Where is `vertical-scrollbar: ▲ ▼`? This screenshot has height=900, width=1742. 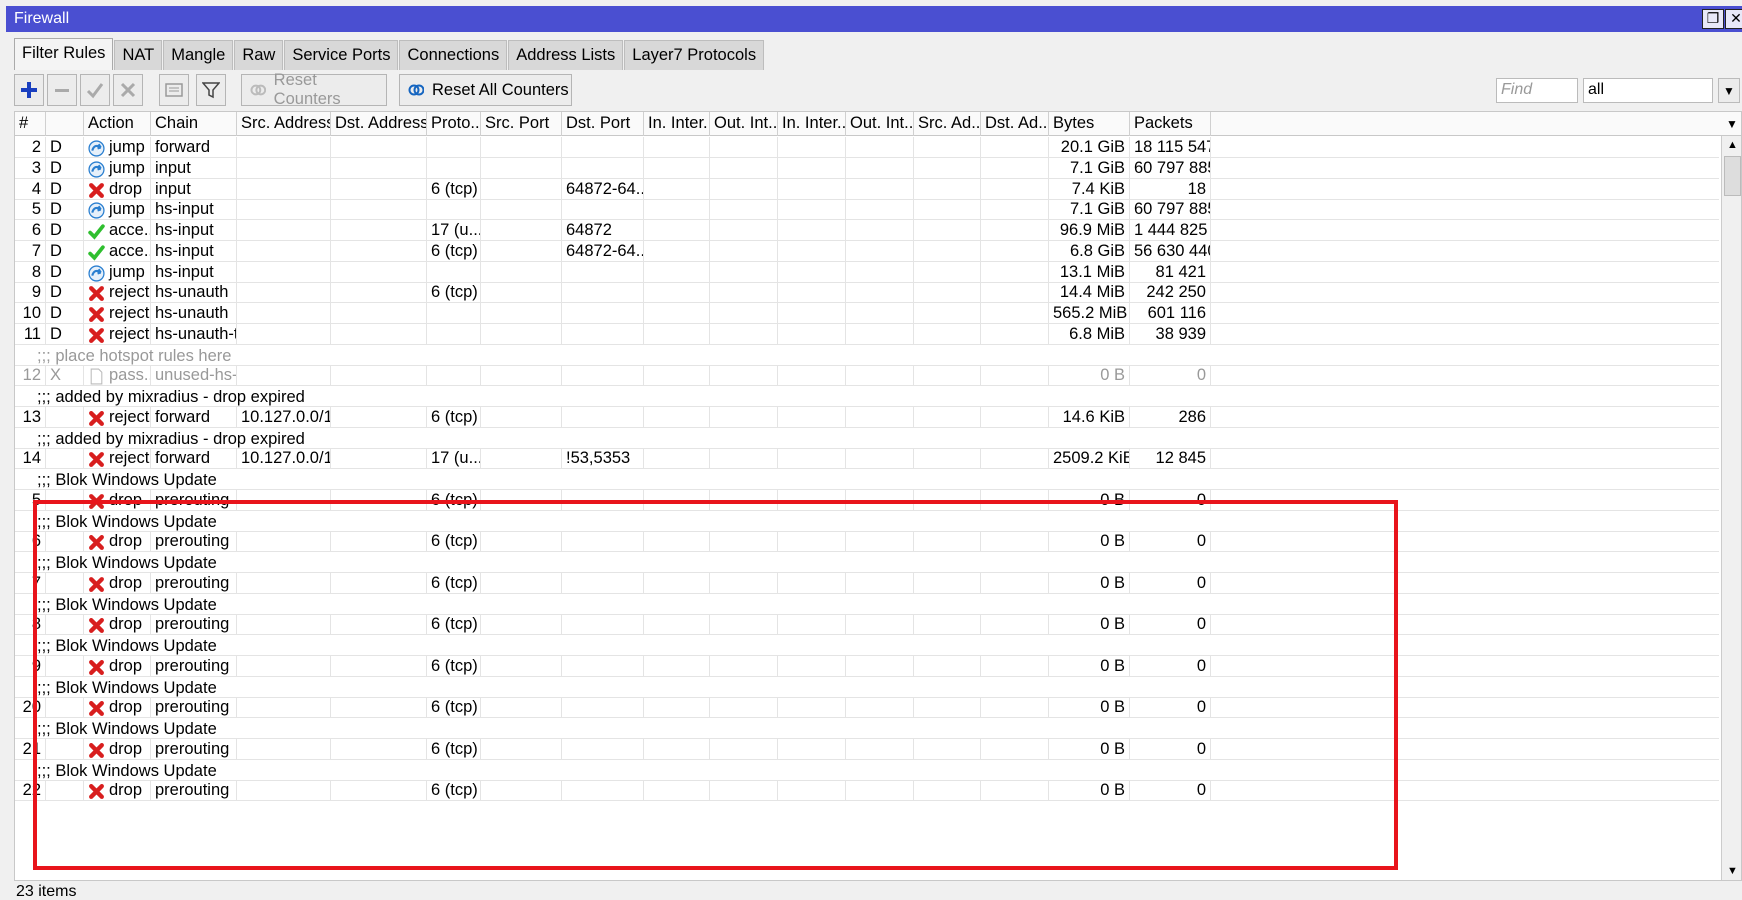 vertical-scrollbar: ▲ ▼ is located at coordinates (1731, 508).